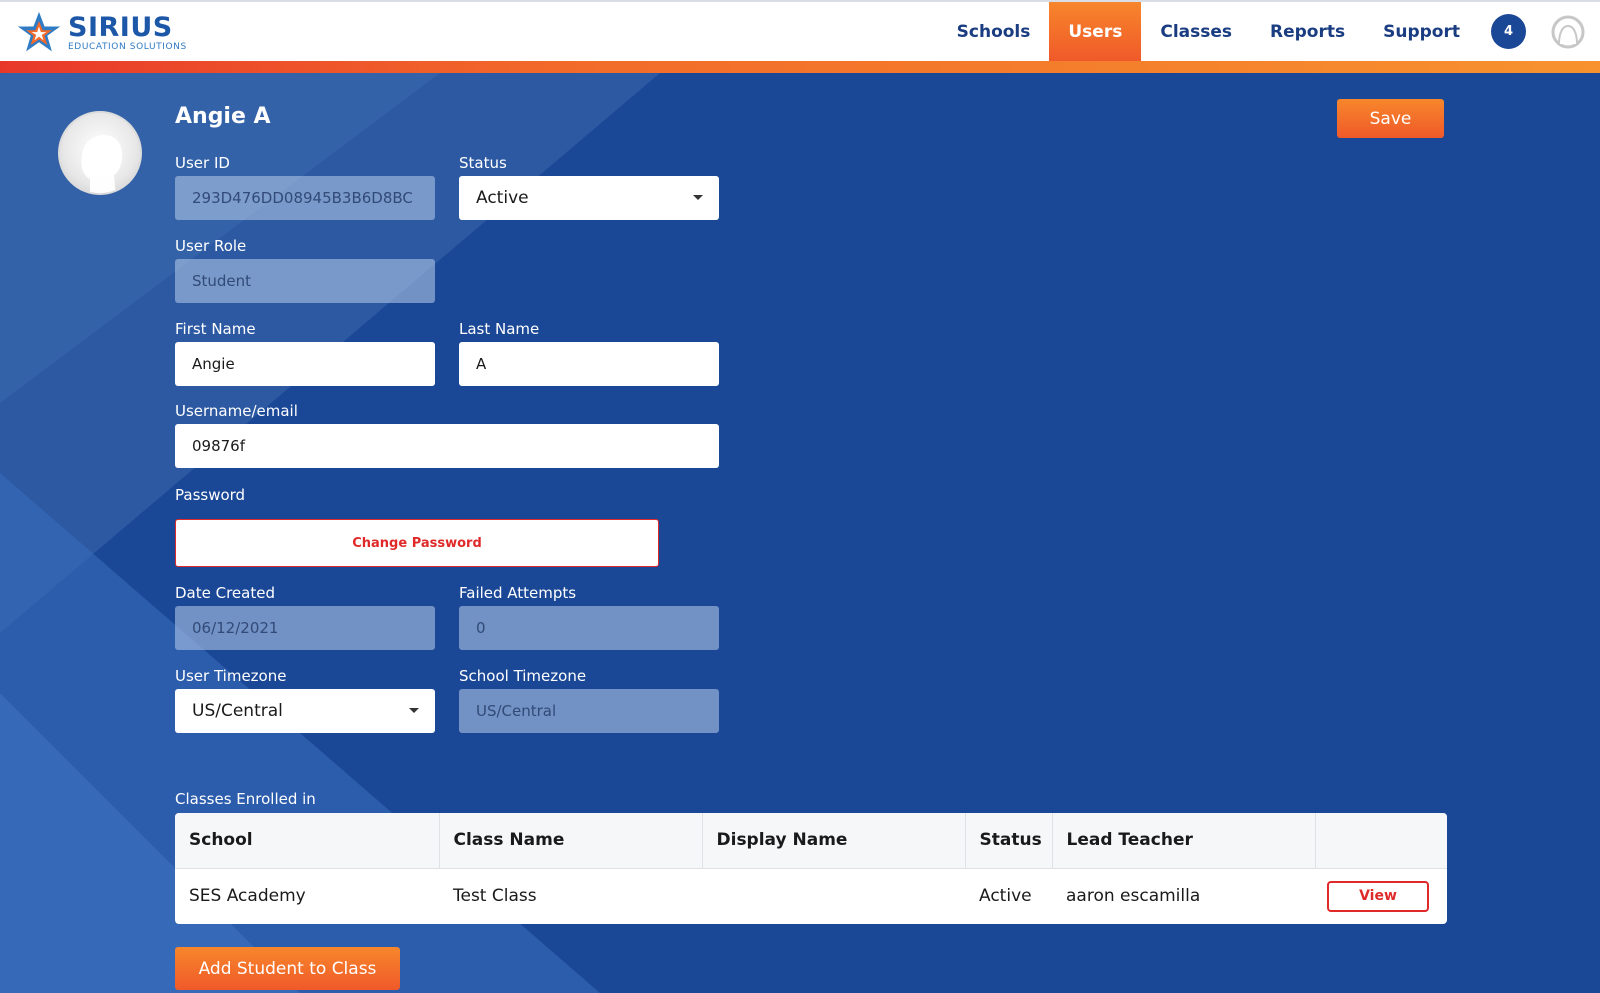 This screenshot has height=993, width=1600. I want to click on status-select: Active, so click(589, 198).